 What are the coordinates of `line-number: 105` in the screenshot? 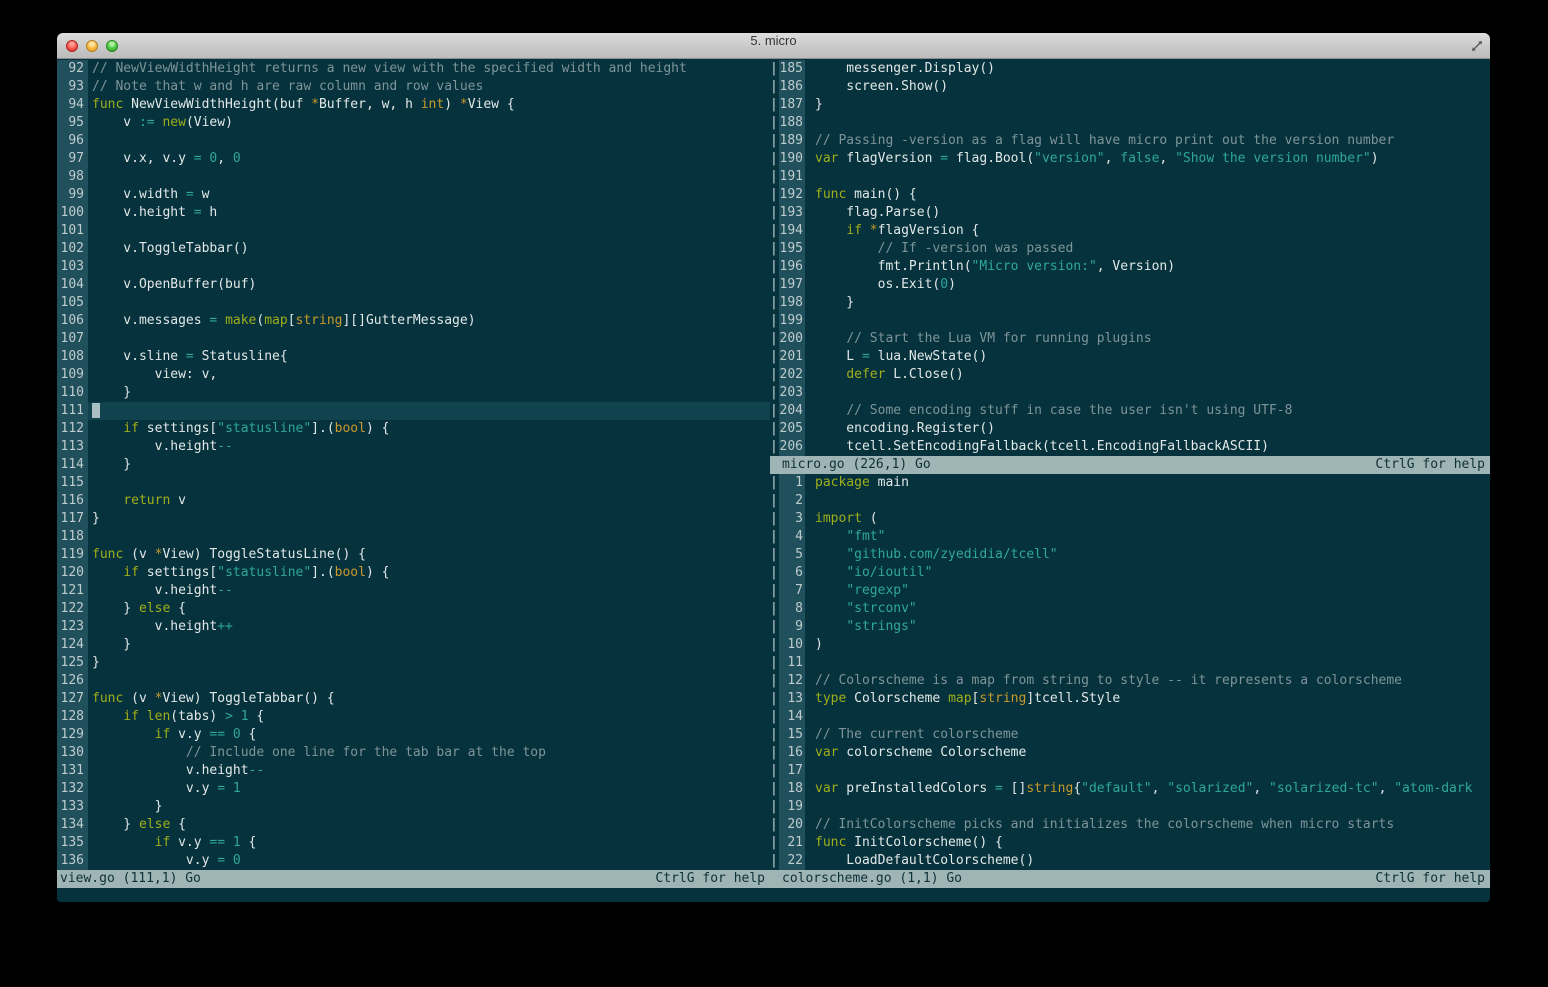 It's located at (72, 303).